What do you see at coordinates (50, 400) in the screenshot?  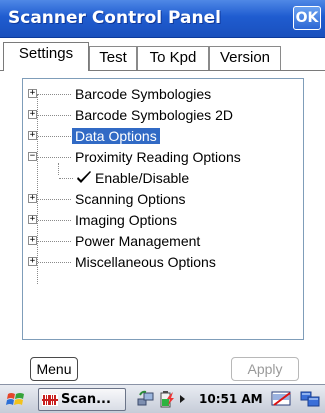 I see `scanner-app-icon` at bounding box center [50, 400].